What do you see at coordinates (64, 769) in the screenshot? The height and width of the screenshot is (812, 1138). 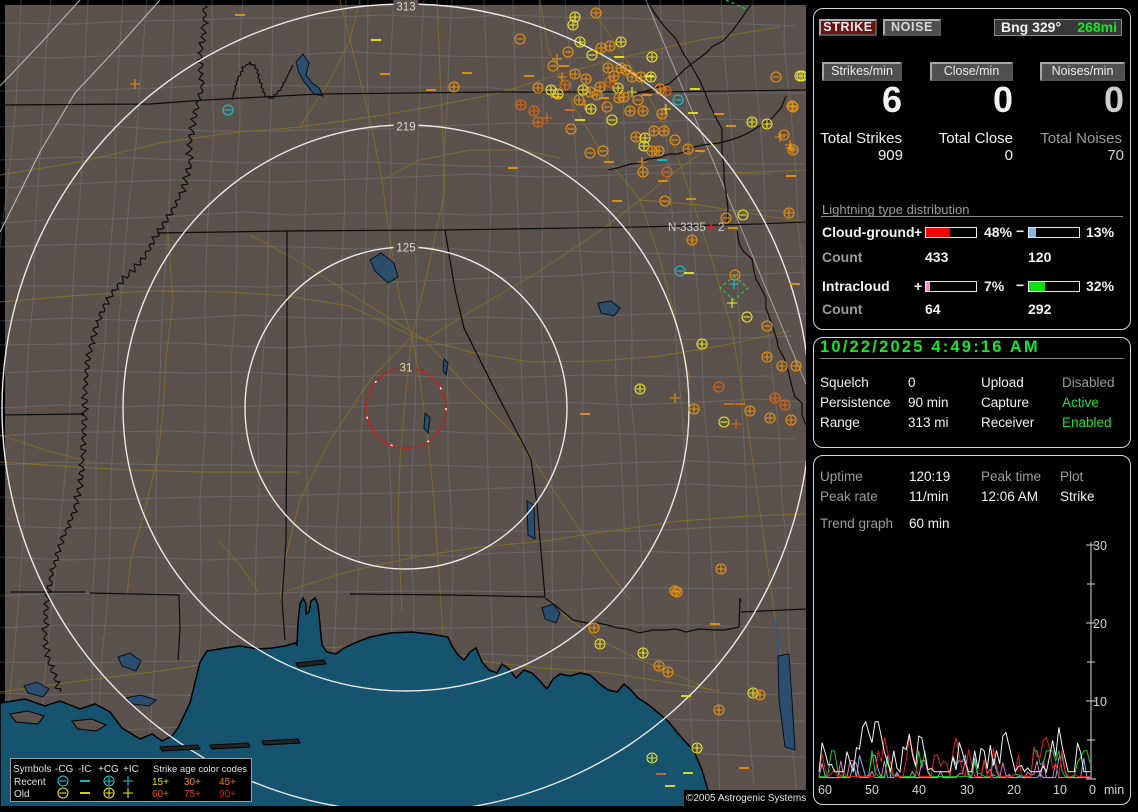 I see `svg-text: -CG` at bounding box center [64, 769].